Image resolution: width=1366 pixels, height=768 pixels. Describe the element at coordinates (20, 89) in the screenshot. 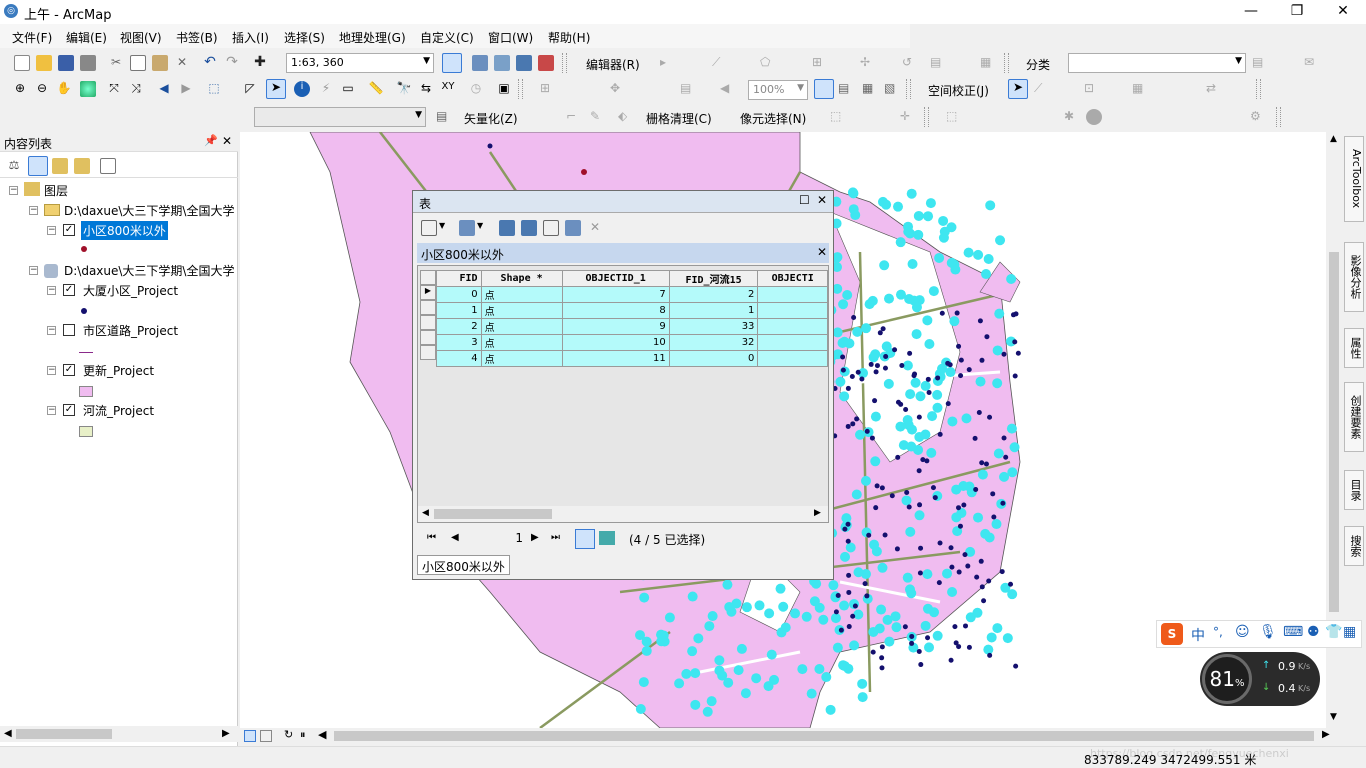

I see `zoom-in-icon: ⊕` at that location.